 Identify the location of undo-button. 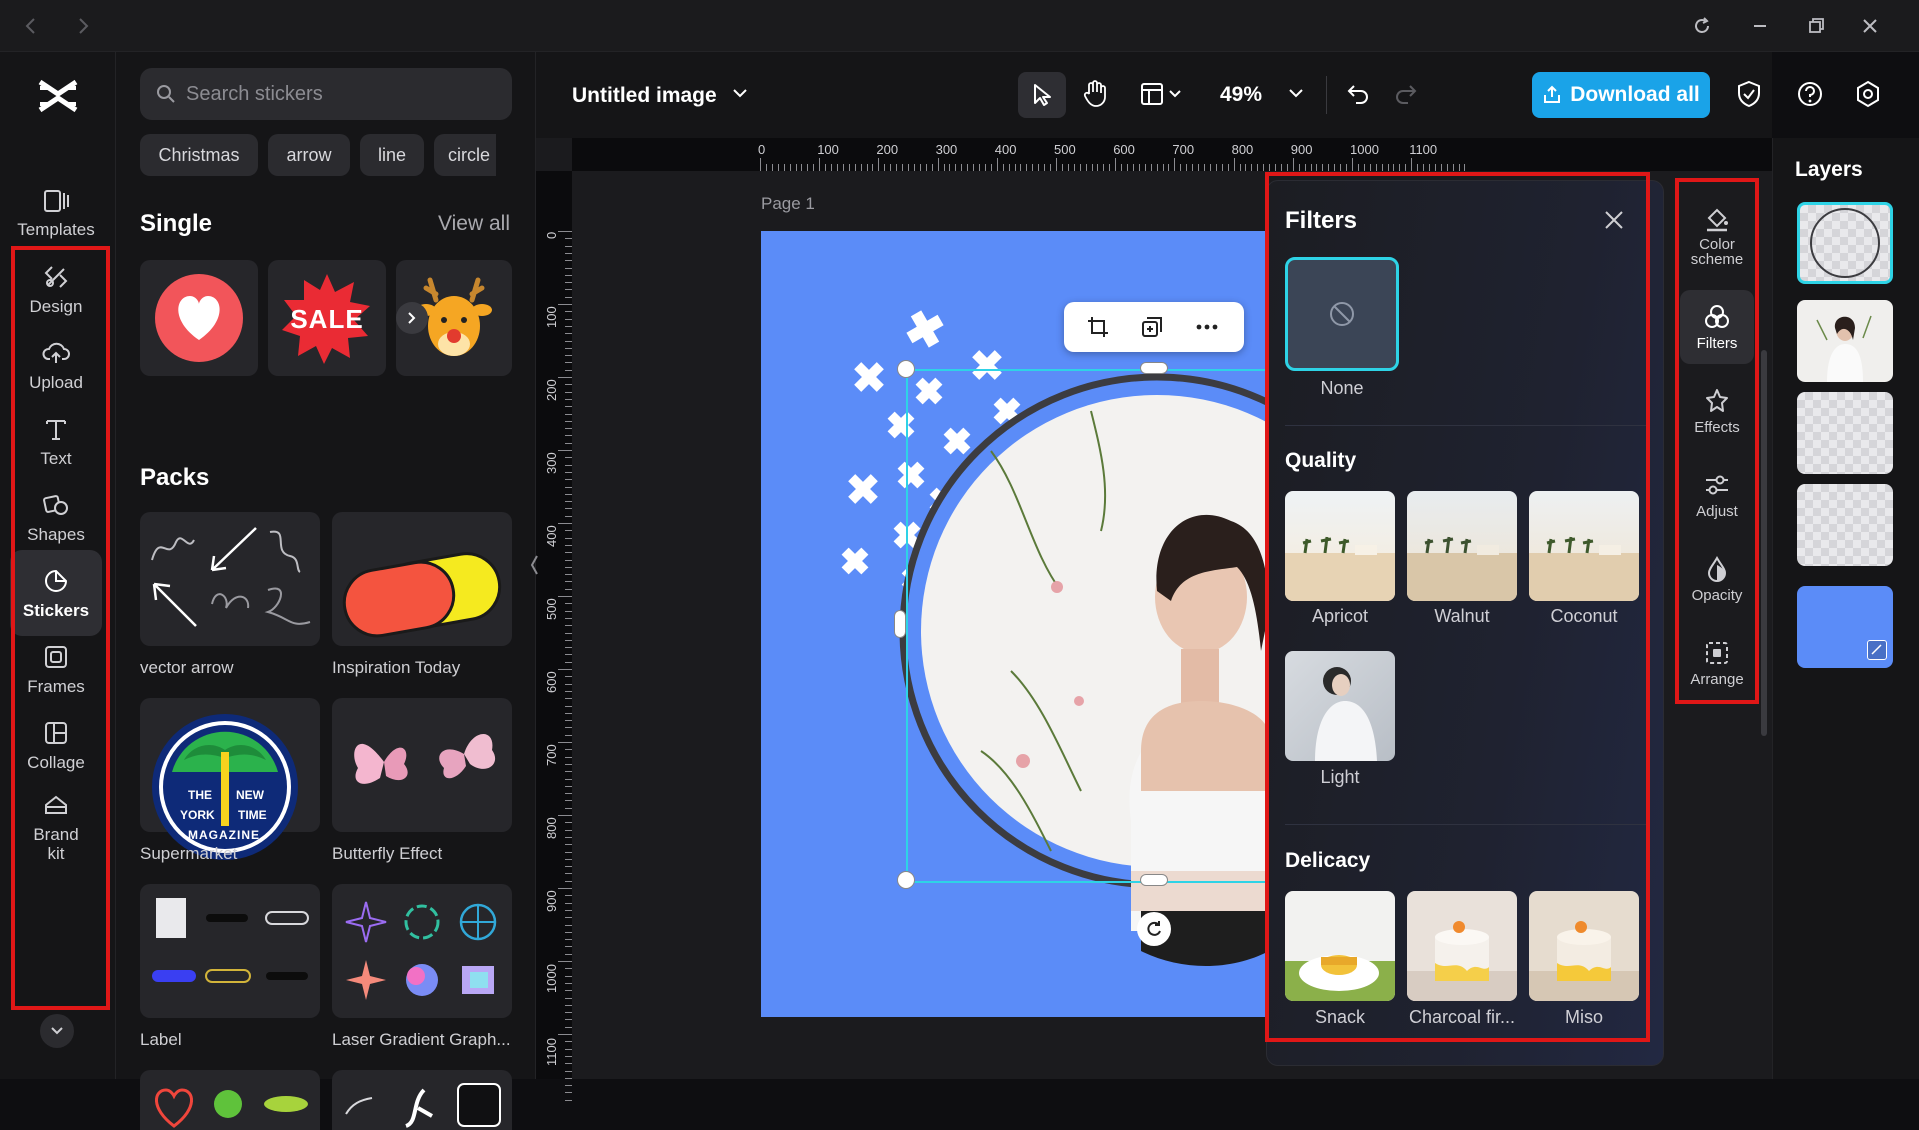
(1358, 93).